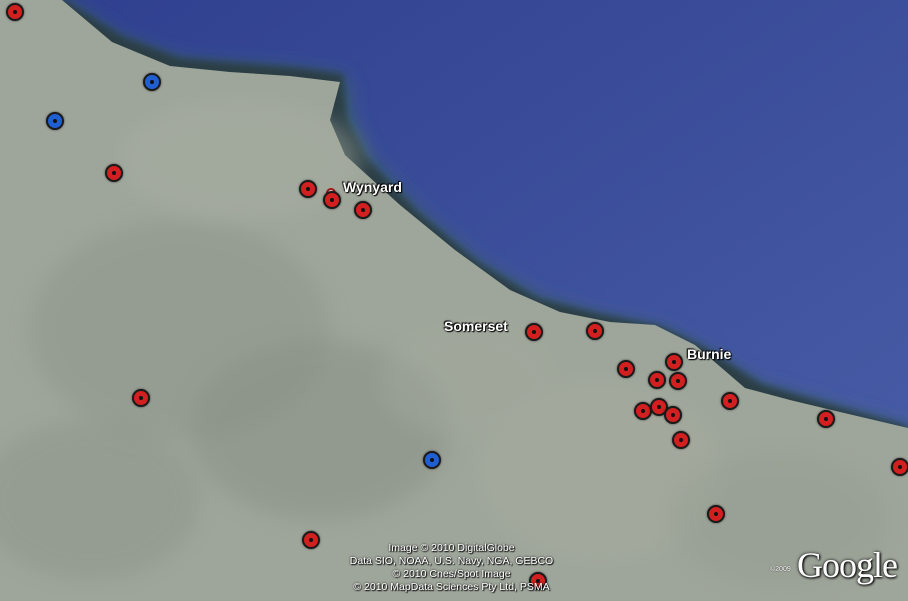 The image size is (908, 601). Describe the element at coordinates (451, 587) in the screenshot. I see `attribution-line: © 2010 MapData Sciences Pty Ltd, PSMA` at that location.